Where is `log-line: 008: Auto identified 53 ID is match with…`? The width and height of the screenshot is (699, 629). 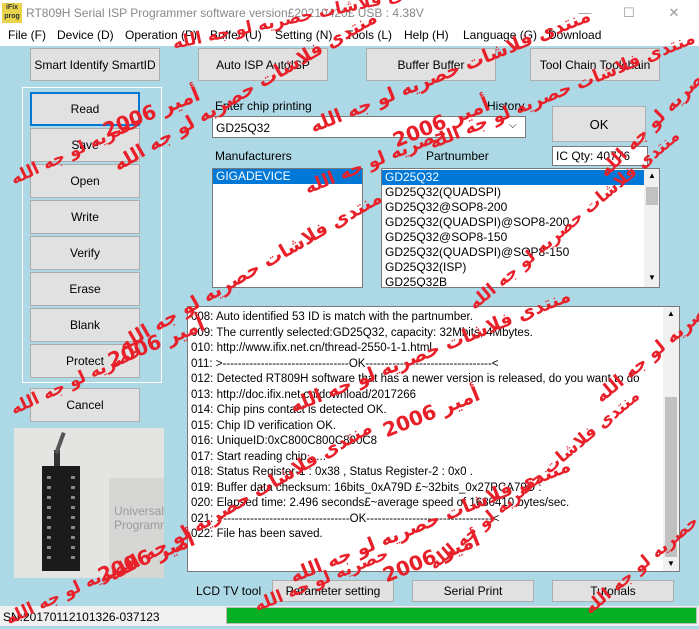
log-line: 008: Auto identified 53 ID is match with… is located at coordinates (332, 317).